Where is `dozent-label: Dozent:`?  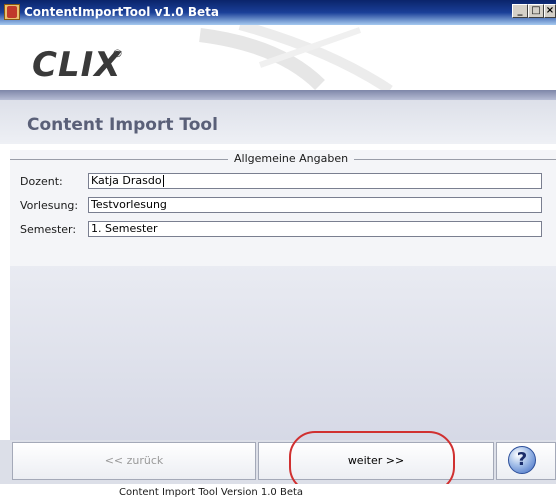 dozent-label: Dozent: is located at coordinates (41, 181).